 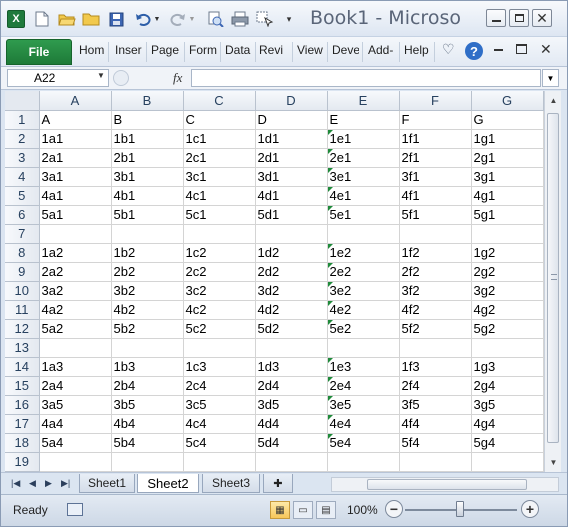 What do you see at coordinates (22, 405) in the screenshot?
I see `row-header: 16` at bounding box center [22, 405].